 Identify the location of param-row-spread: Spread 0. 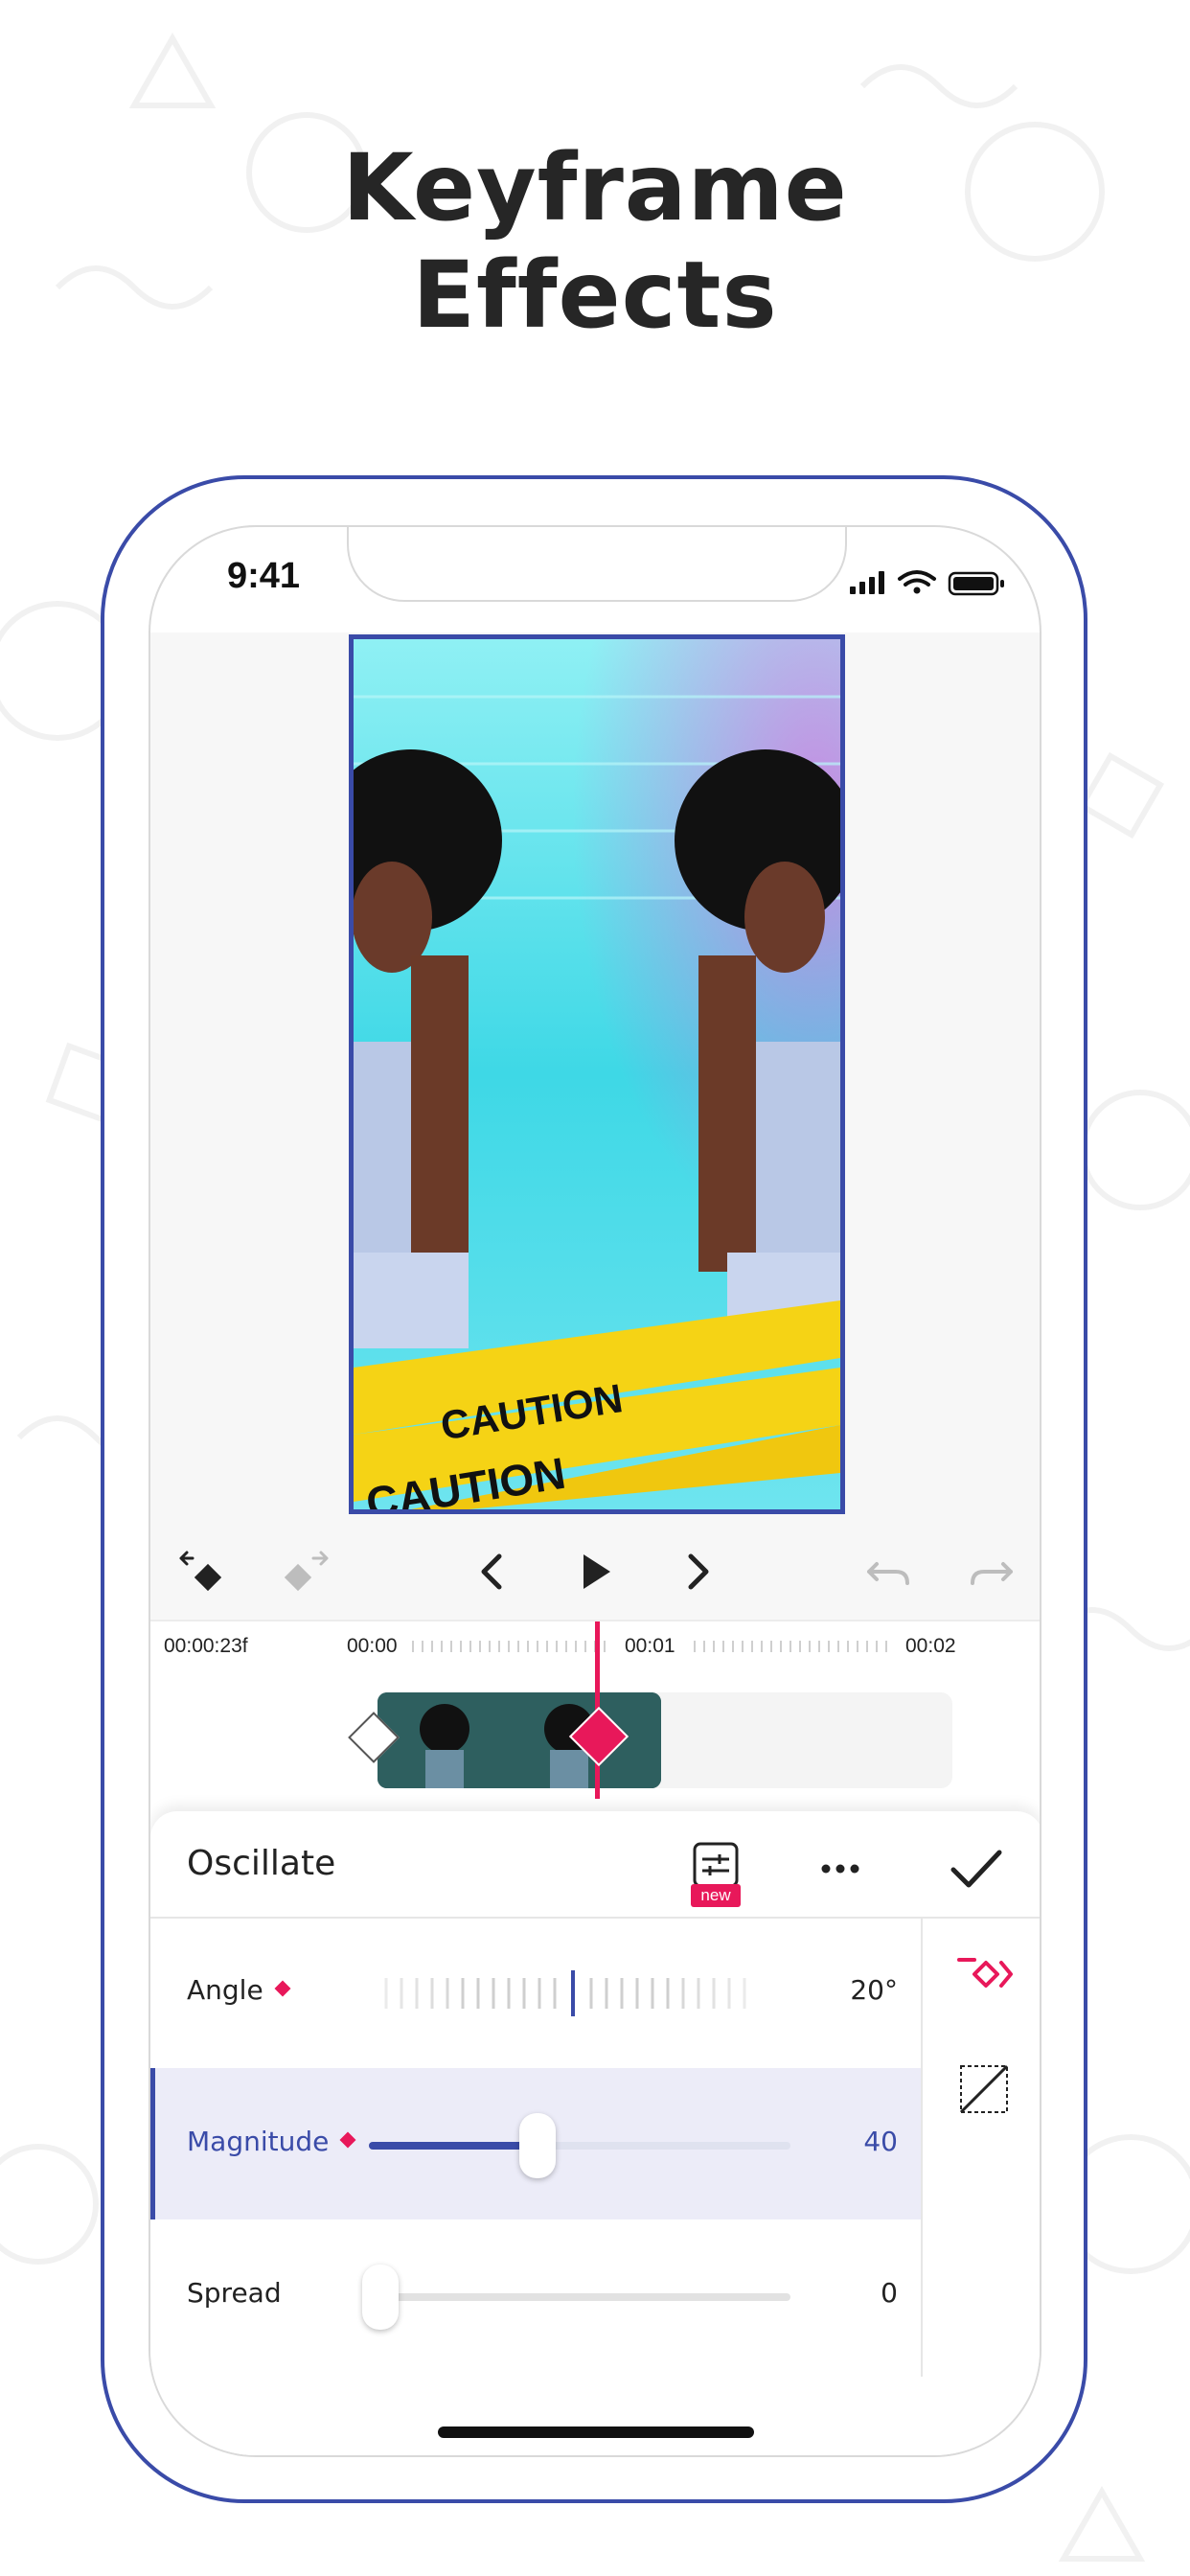
(536, 2295).